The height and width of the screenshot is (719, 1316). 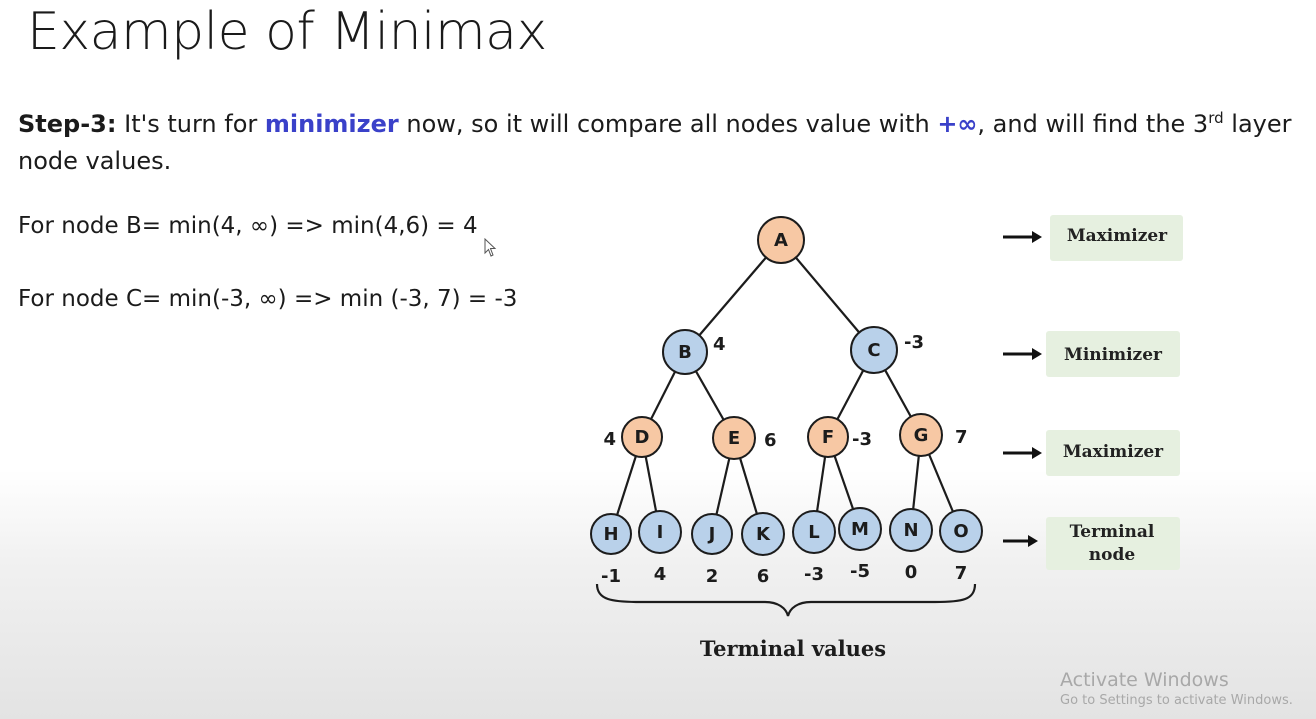 I want to click on tree-node-j: J2, so click(x=712, y=550).